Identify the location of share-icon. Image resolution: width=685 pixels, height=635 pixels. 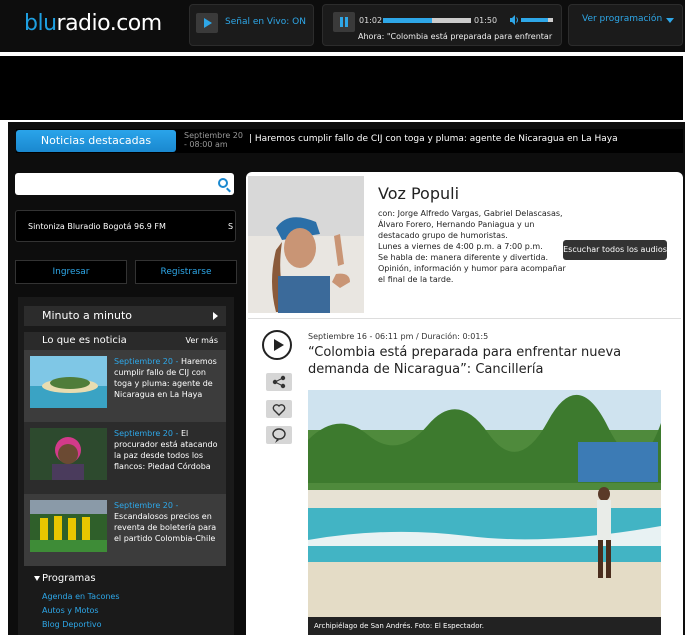
(279, 382).